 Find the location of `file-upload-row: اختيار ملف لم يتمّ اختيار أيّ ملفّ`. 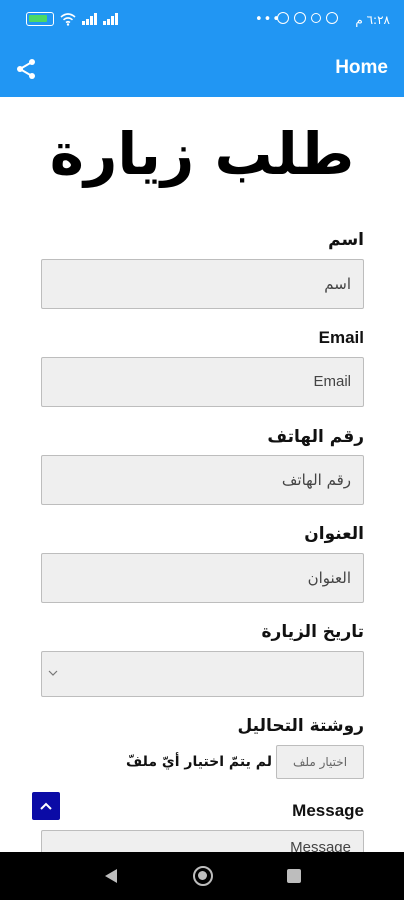

file-upload-row: اختيار ملف لم يتمّ اختيار أيّ ملفّ is located at coordinates (245, 762).